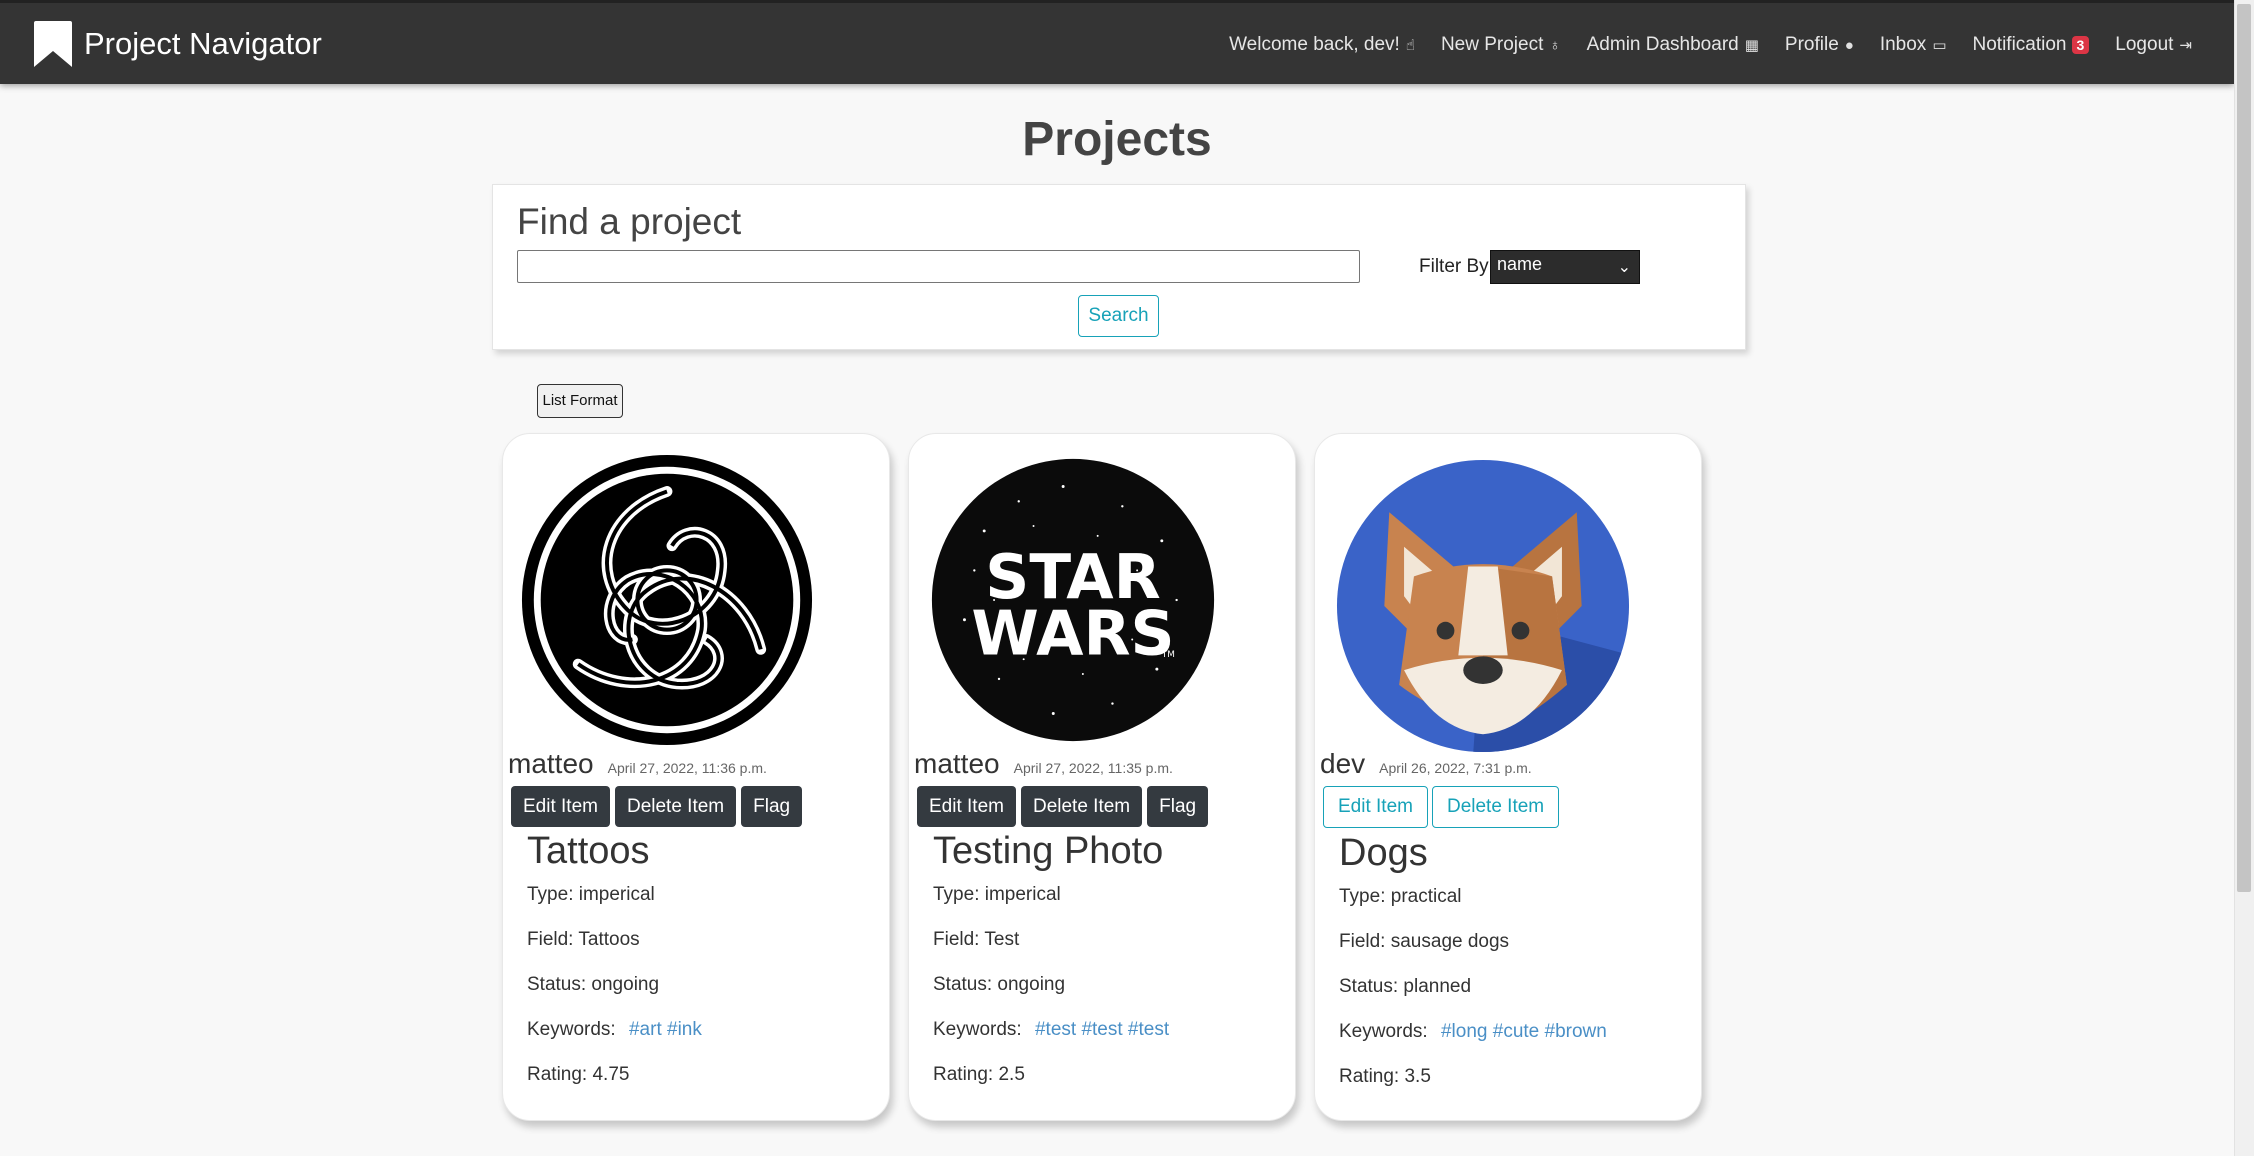  What do you see at coordinates (938, 266) in the screenshot?
I see `search-input` at bounding box center [938, 266].